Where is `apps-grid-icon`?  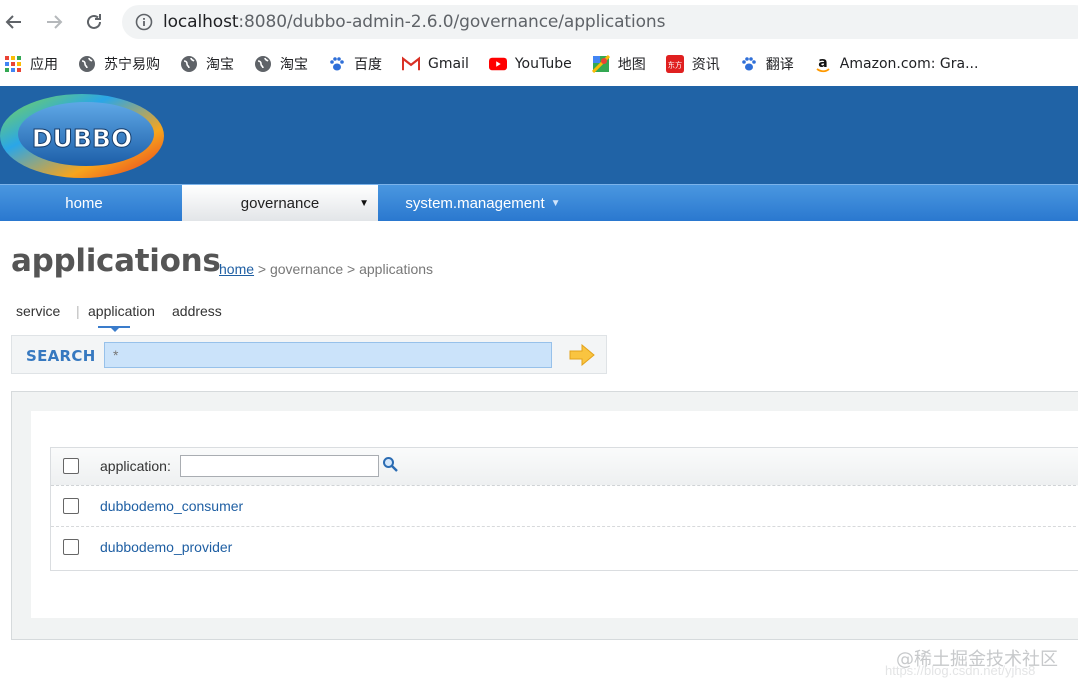
apps-grid-icon is located at coordinates (13, 64).